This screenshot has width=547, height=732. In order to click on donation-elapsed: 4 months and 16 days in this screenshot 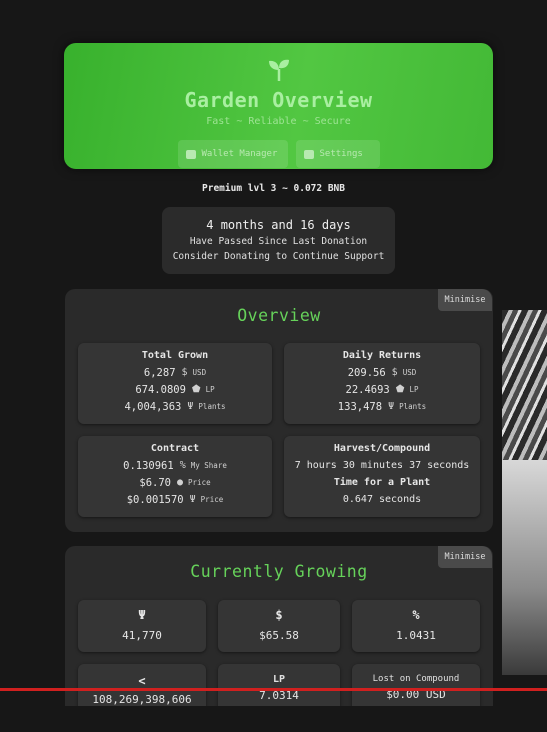, I will do `click(278, 225)`.